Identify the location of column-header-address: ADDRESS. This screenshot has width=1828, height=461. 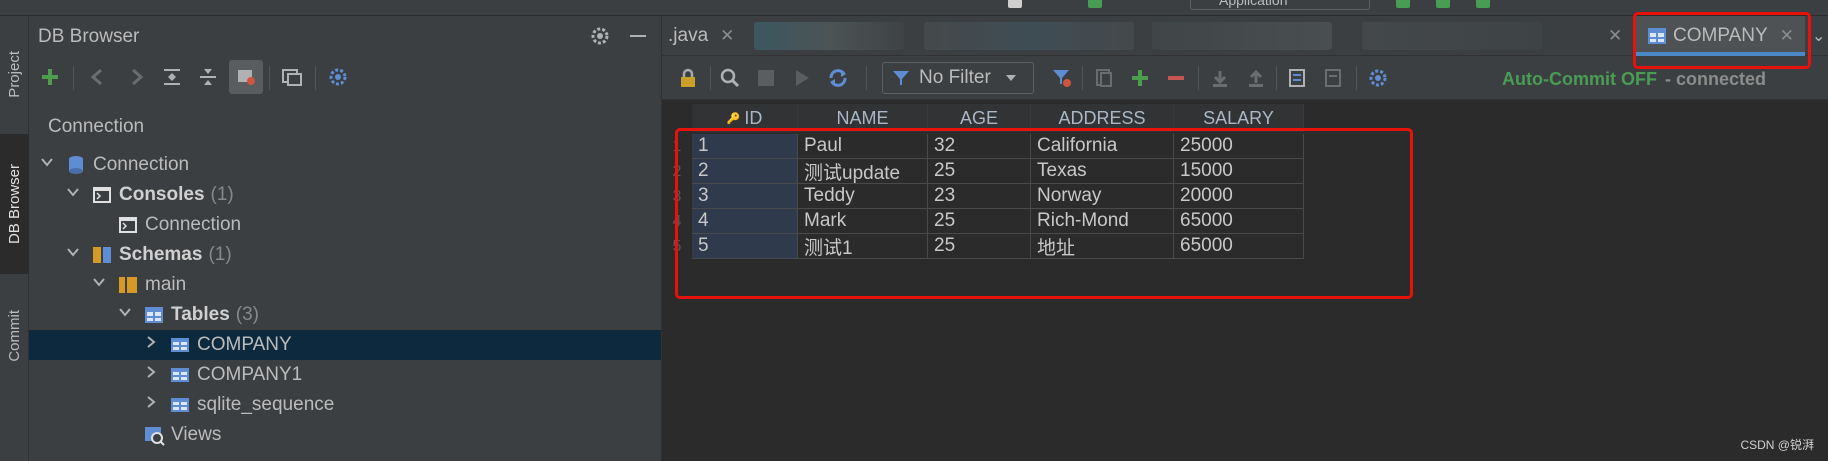
(1102, 118).